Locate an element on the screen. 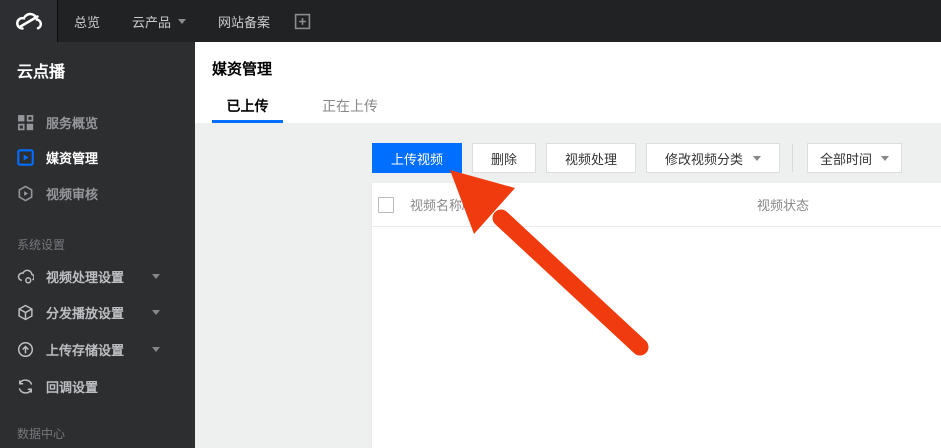 This screenshot has height=448, width=941. tab-uploaded: 已上传 is located at coordinates (247, 108).